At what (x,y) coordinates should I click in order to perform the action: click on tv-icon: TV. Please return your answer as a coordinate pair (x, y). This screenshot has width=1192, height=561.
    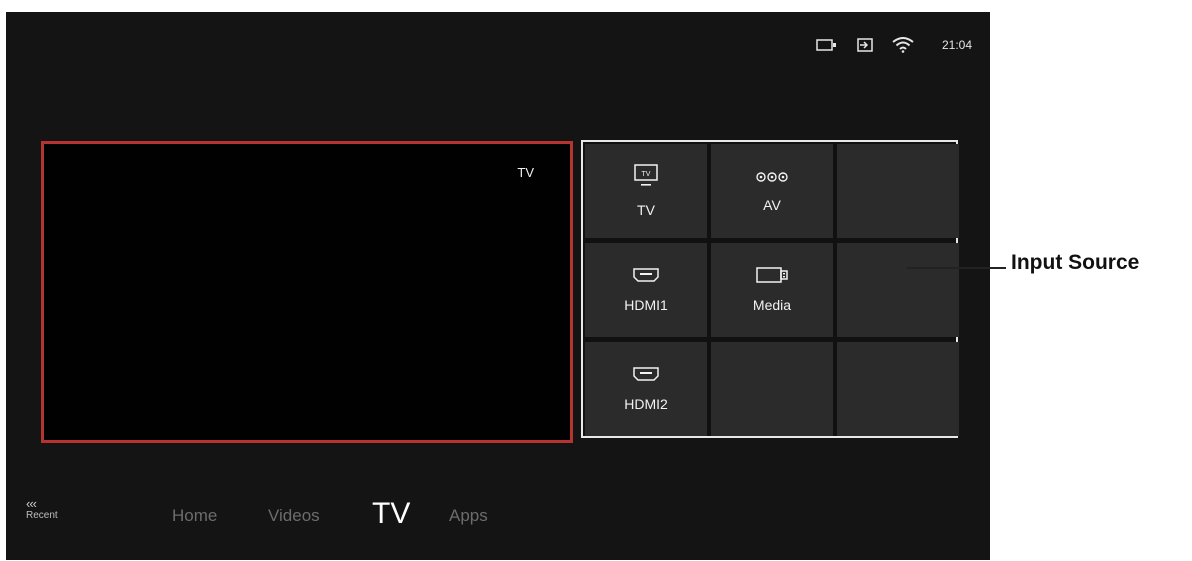
    Looking at the image, I should click on (646, 178).